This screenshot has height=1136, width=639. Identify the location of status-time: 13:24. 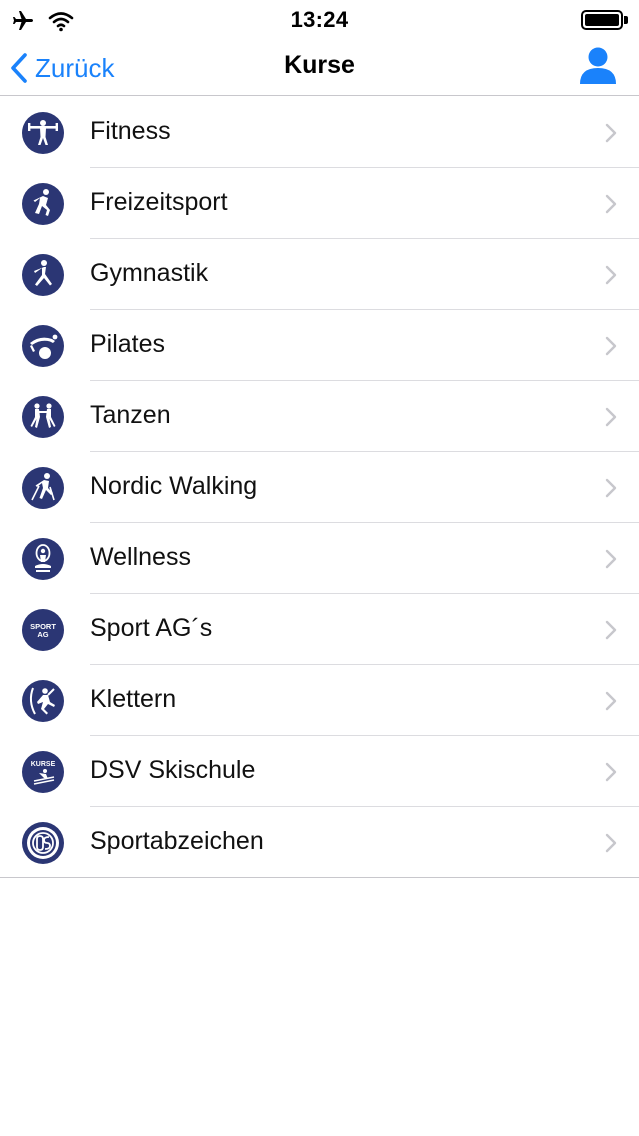
(319, 19).